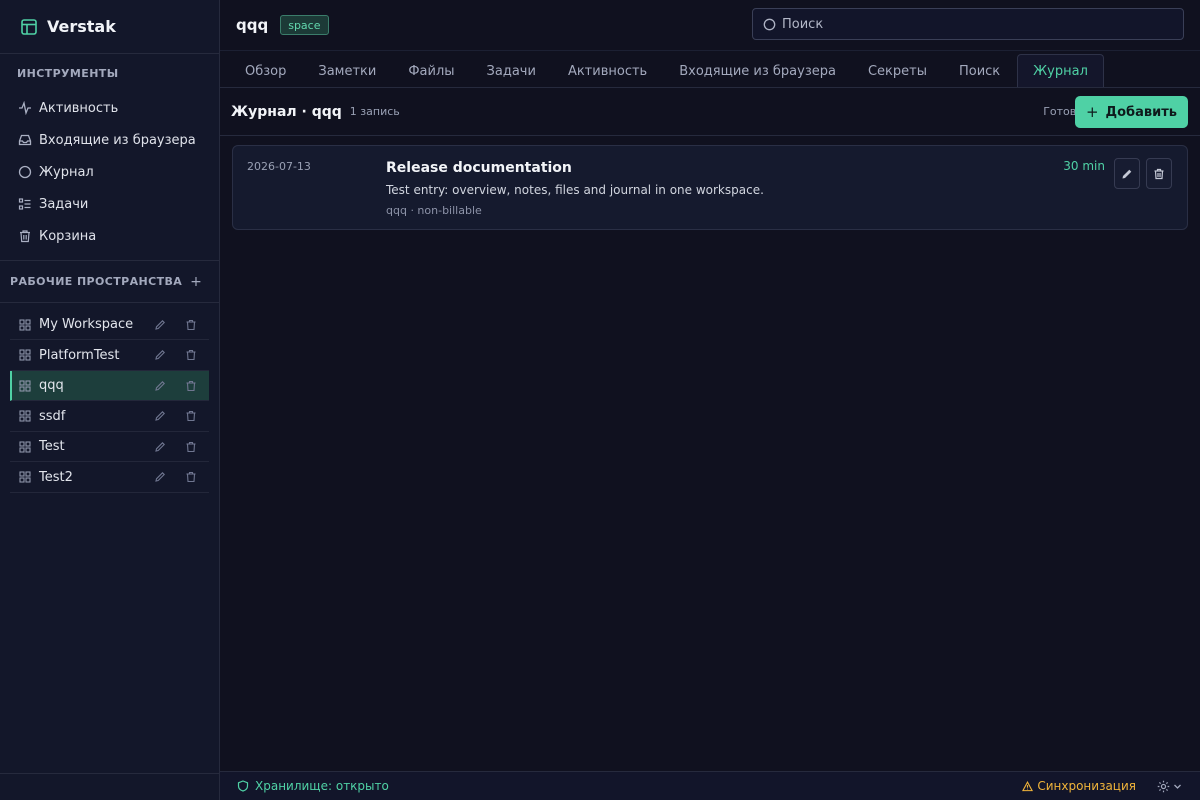 The image size is (1200, 800). I want to click on vault-status: Хранилище: открыто, so click(313, 786).